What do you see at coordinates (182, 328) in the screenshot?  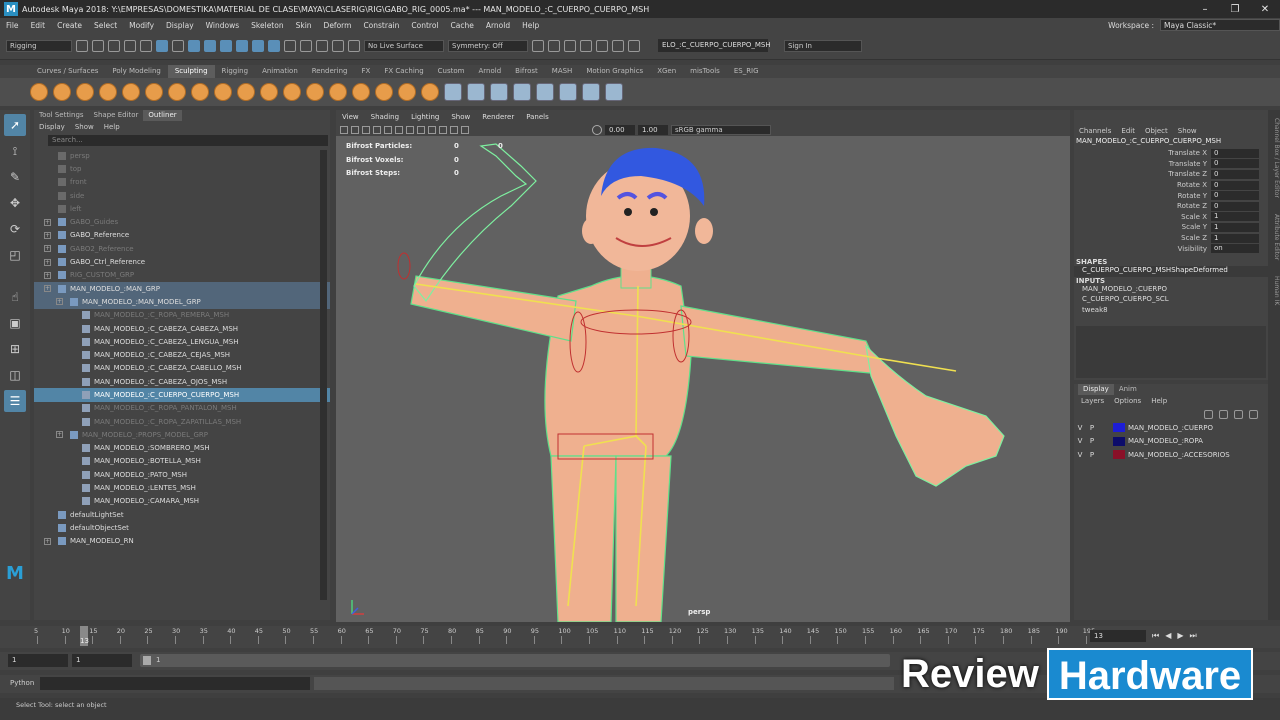 I see `outliner-row: MAN_MODELO_:C_CABEZA_CABEZA_MSH` at bounding box center [182, 328].